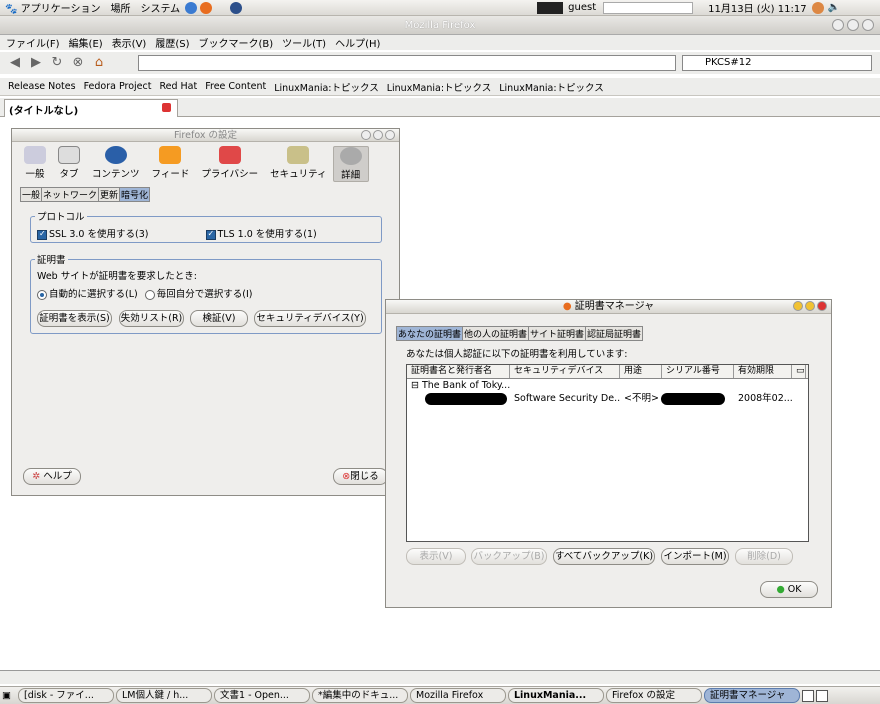 This screenshot has width=880, height=704. I want to click on delete-button: 削除(D), so click(764, 556).